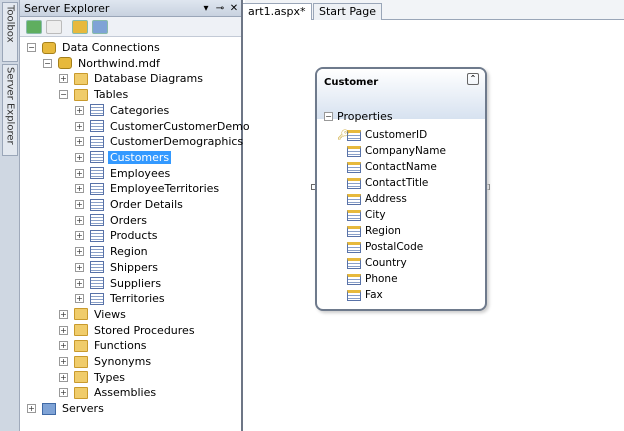  I want to click on entity-property: 🔑︎ CustomerID, so click(382, 135).